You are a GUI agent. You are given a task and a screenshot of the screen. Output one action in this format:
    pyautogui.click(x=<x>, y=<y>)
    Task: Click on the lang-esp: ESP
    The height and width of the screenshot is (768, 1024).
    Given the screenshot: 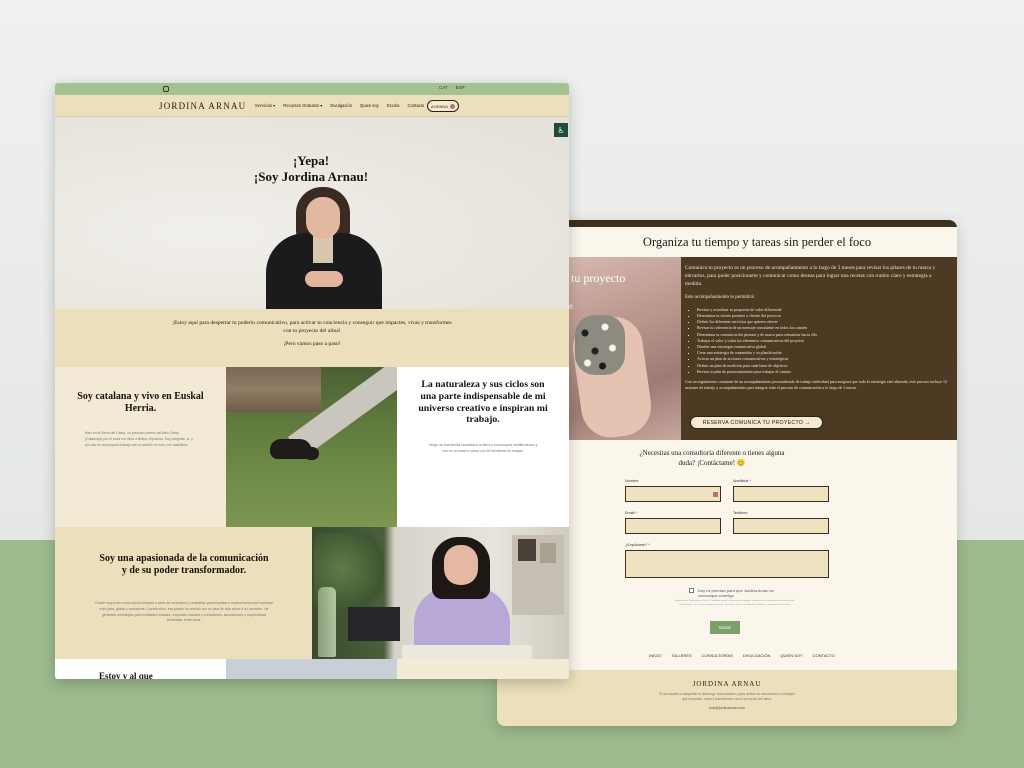 What is the action you would take?
    pyautogui.click(x=460, y=87)
    